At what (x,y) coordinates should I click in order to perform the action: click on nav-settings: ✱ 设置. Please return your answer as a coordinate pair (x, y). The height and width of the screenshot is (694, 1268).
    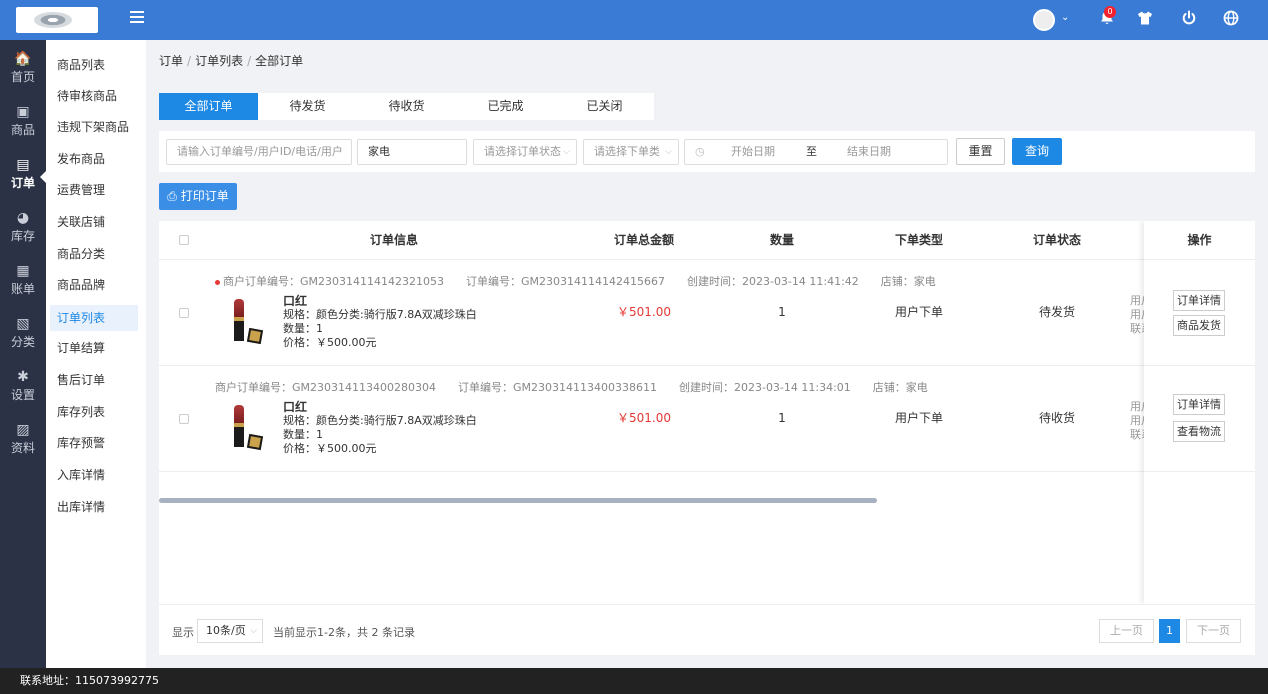
    Looking at the image, I should click on (23, 389).